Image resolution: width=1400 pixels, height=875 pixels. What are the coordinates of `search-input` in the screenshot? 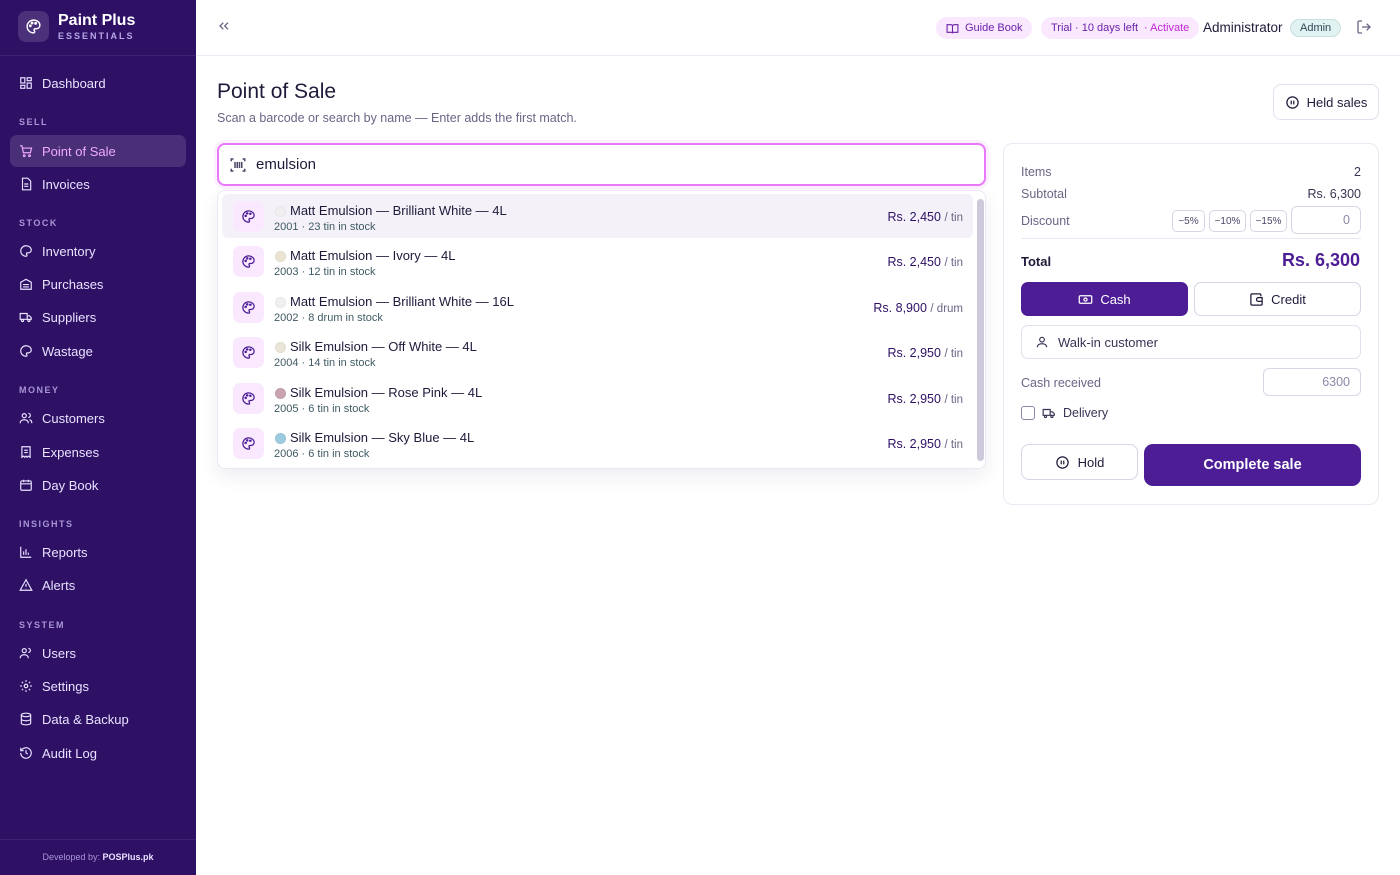 It's located at (596, 164).